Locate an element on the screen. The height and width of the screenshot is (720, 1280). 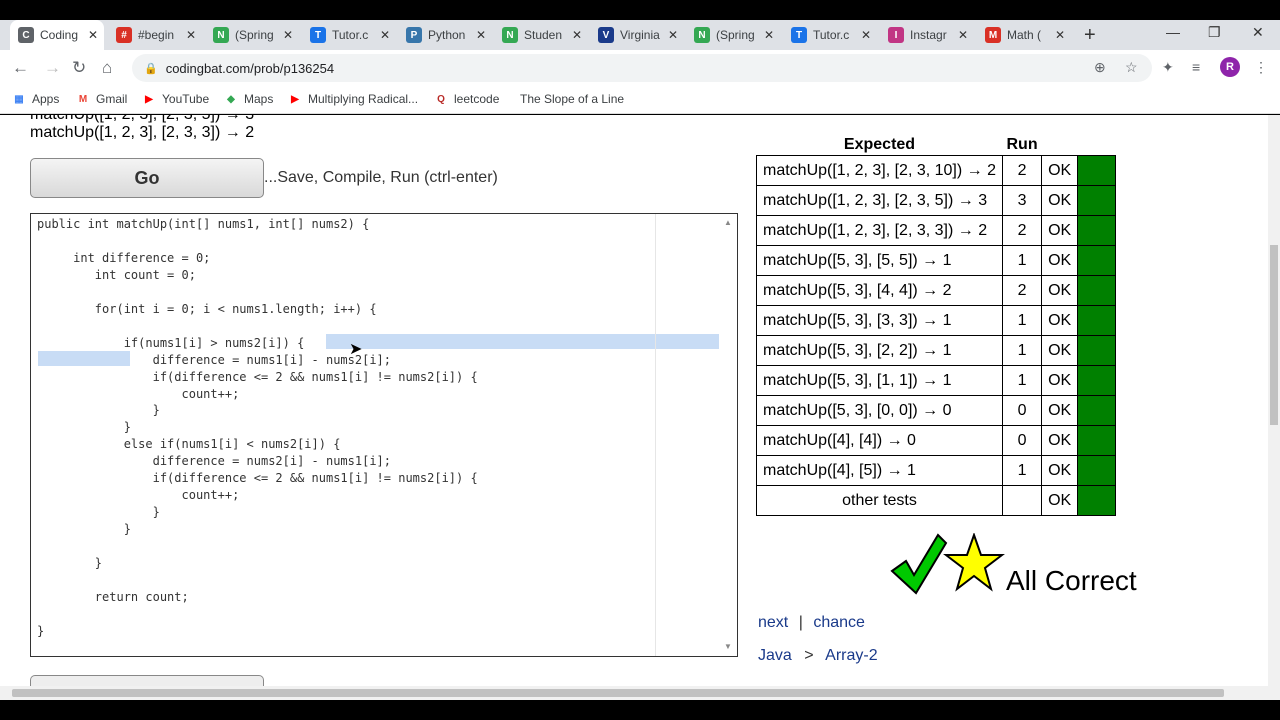
result-row: matchUp([5, 3], [4, 4]) → 2 2 OK is located at coordinates (936, 290).